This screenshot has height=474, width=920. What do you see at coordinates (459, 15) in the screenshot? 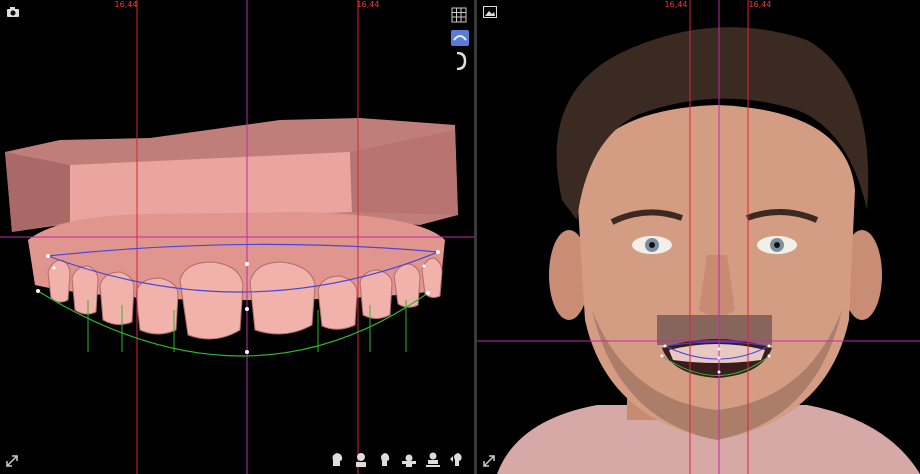
I see `grid-display-icon` at bounding box center [459, 15].